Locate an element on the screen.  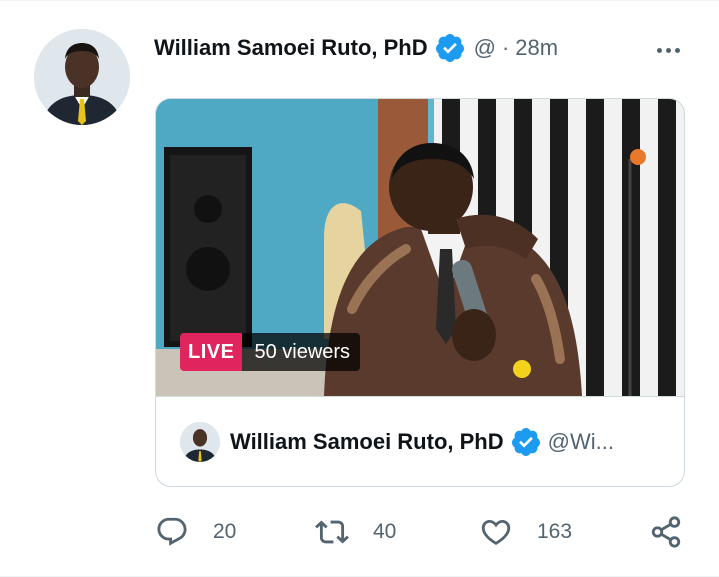
heart-icon is located at coordinates (496, 532).